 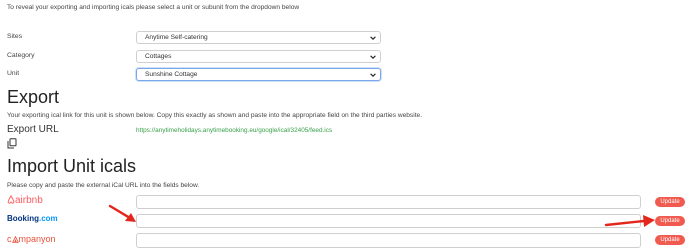 What do you see at coordinates (670, 202) in the screenshot?
I see `airbnb-update-button: Update` at bounding box center [670, 202].